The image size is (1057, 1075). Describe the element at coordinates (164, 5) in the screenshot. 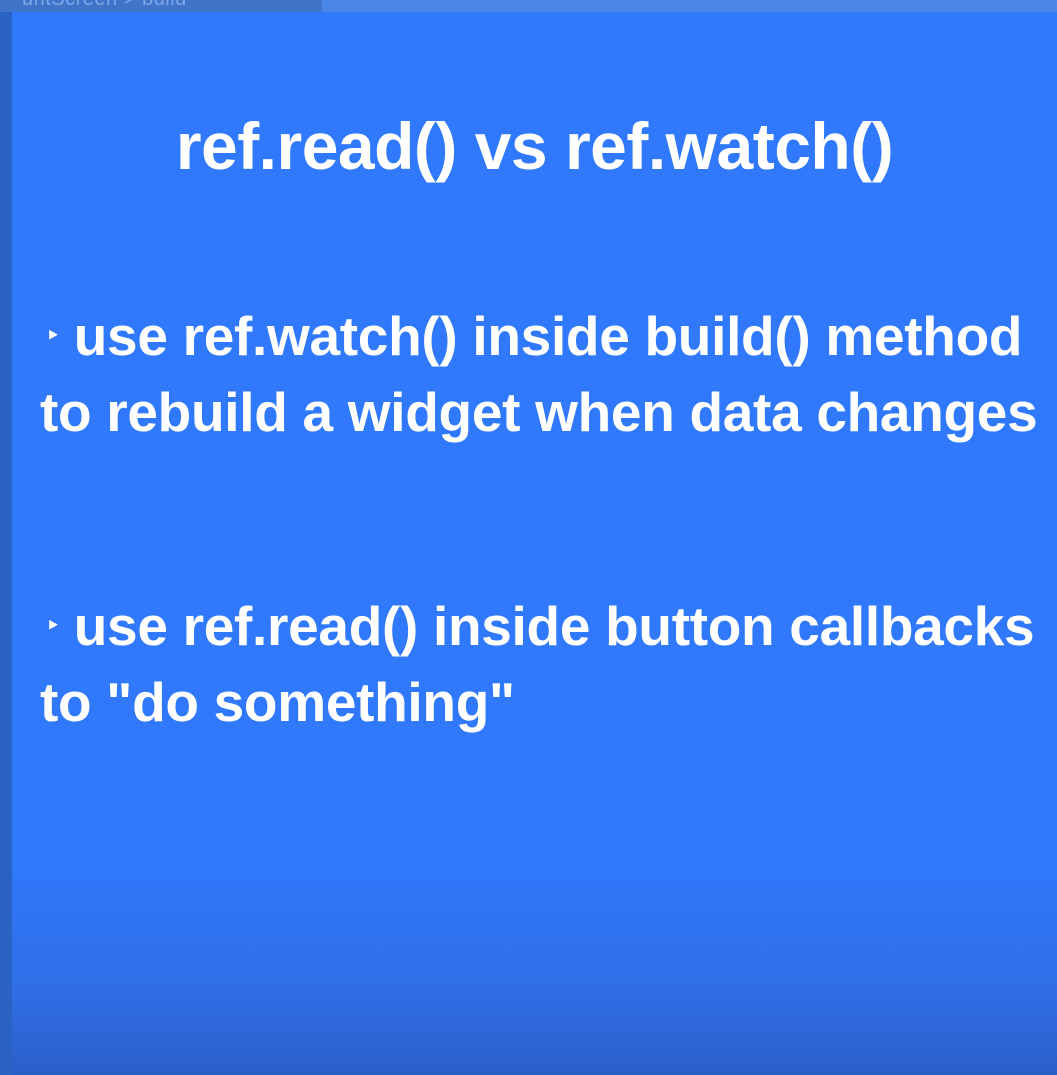

I see `breadcrumb-item-build: build` at that location.